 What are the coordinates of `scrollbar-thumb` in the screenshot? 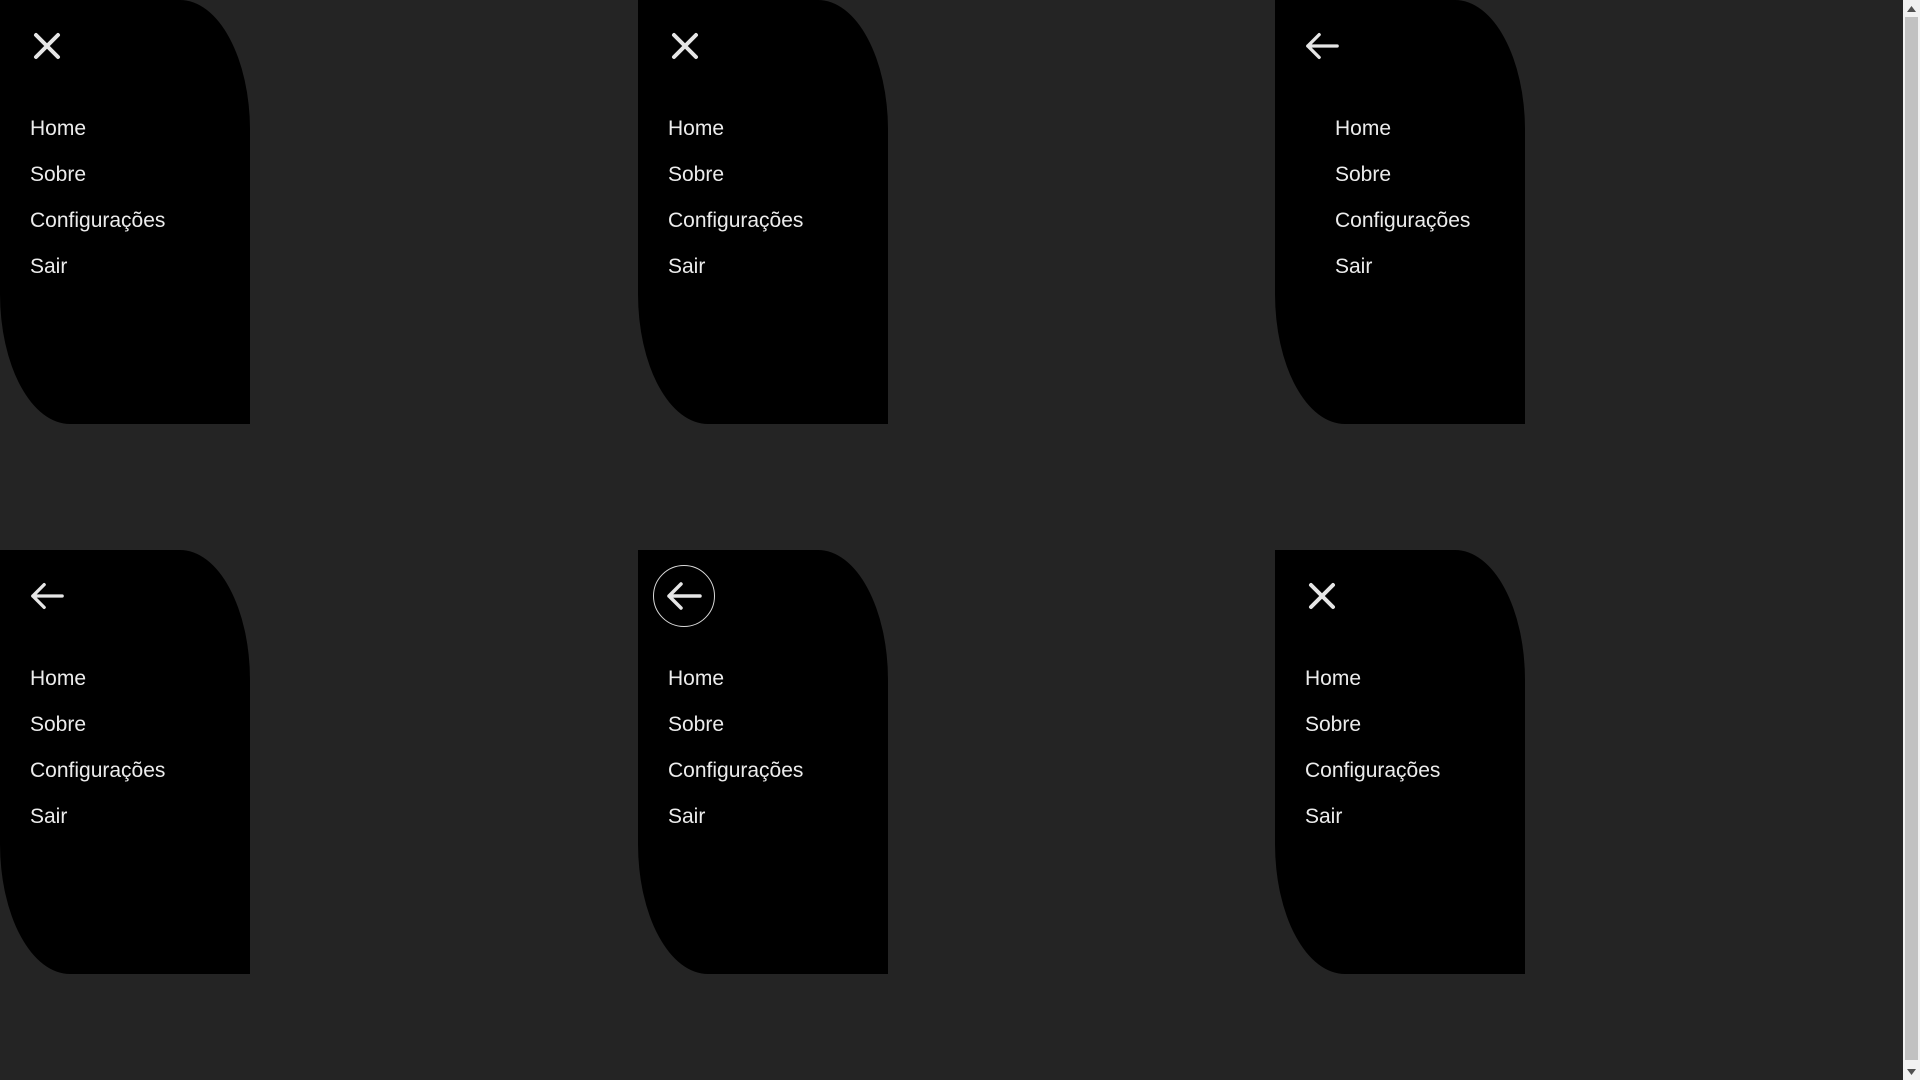 It's located at (1911, 538).